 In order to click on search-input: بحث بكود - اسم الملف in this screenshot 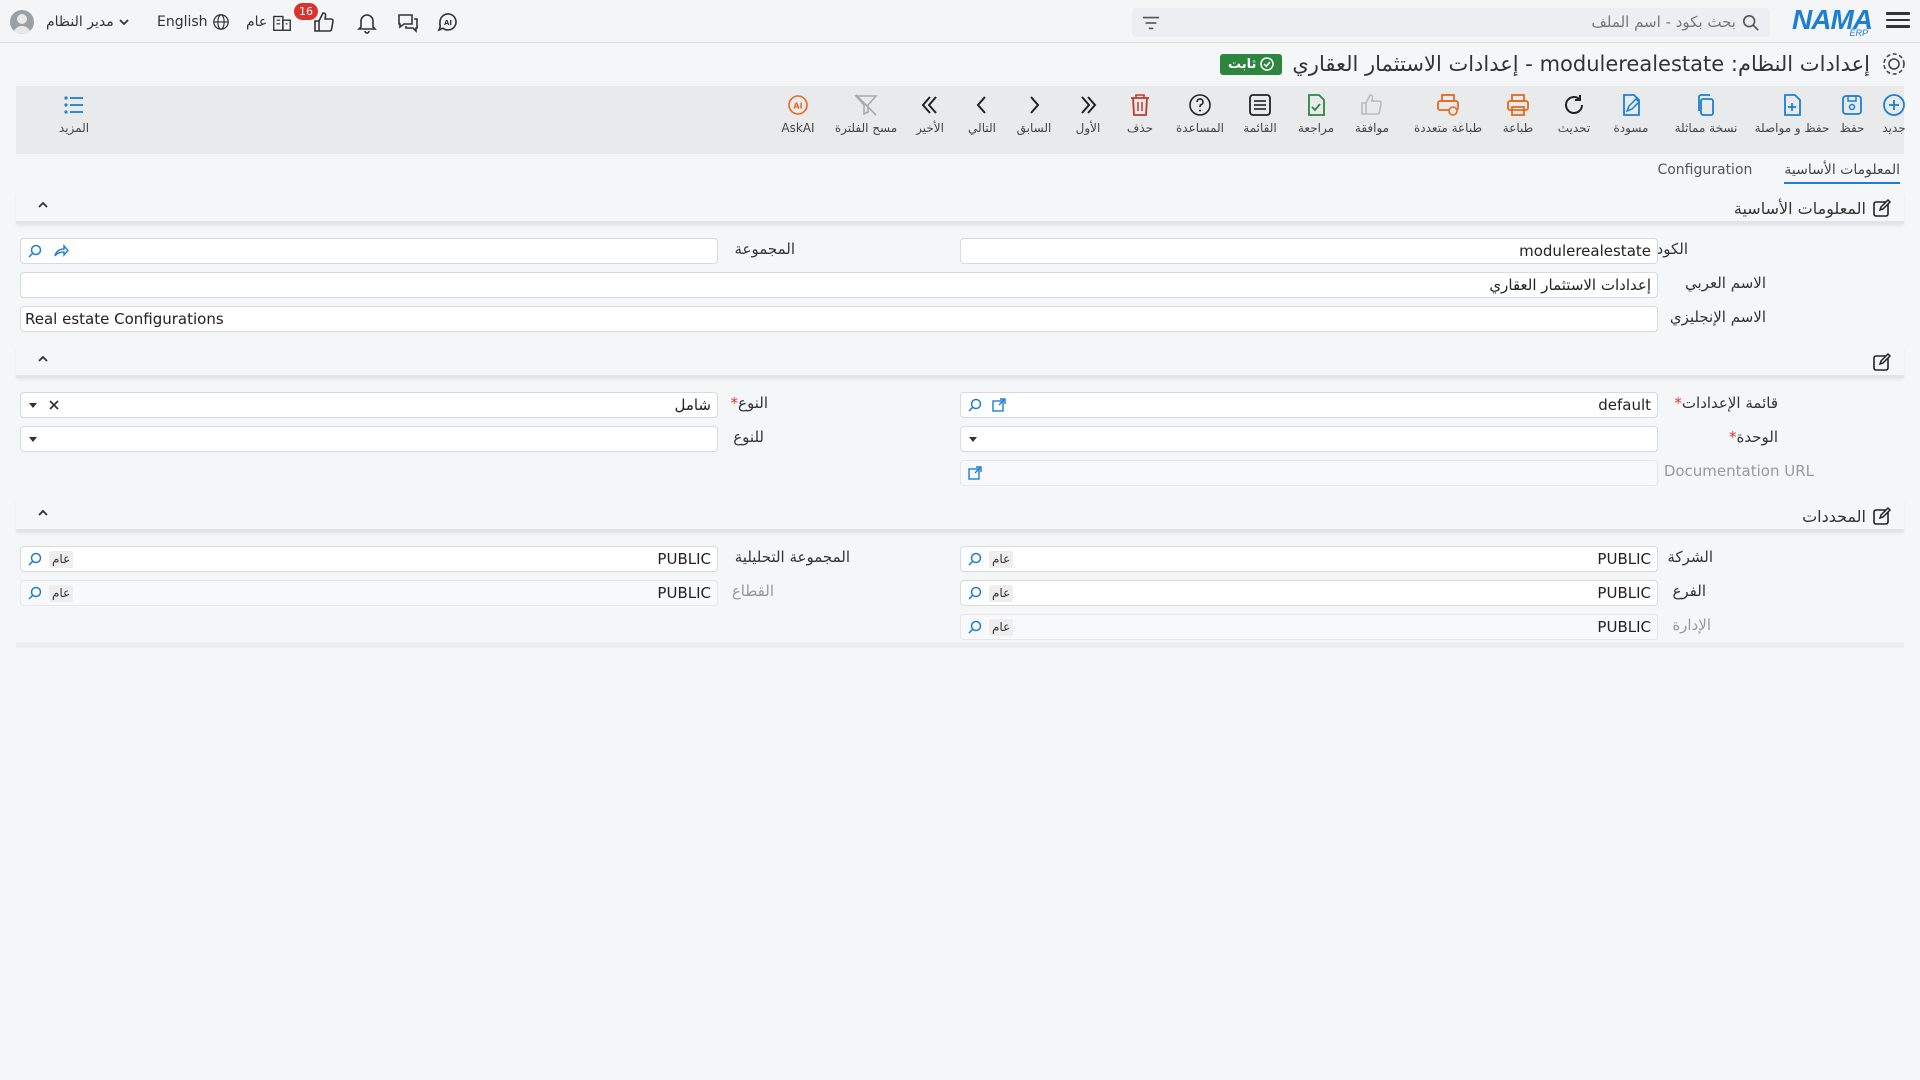, I will do `click(1451, 22)`.